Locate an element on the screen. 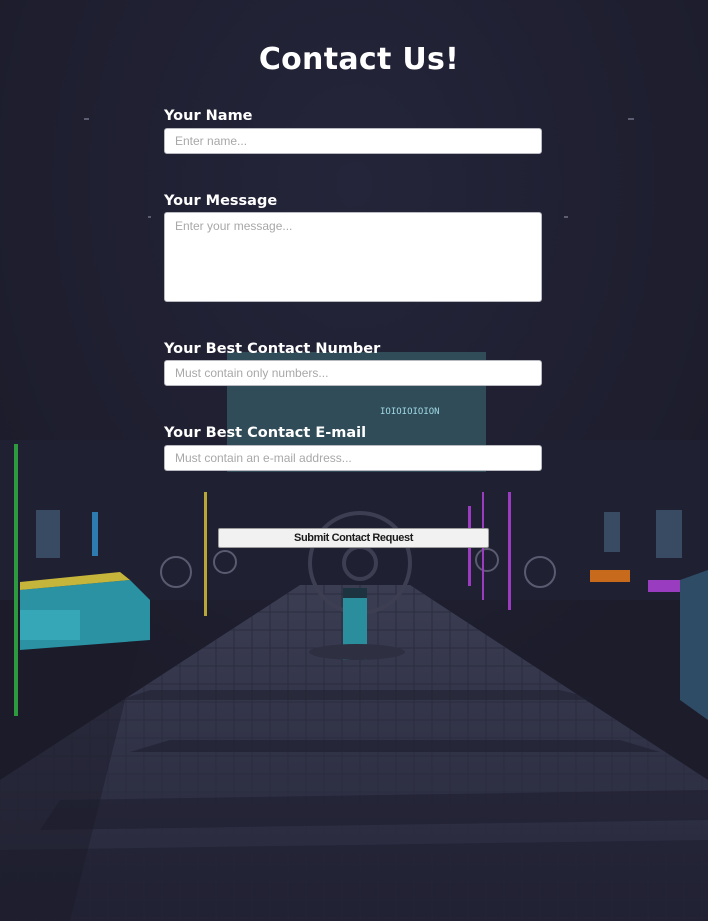 The width and height of the screenshot is (708, 921). screen-text: IOIOIOIOION is located at coordinates (410, 412).